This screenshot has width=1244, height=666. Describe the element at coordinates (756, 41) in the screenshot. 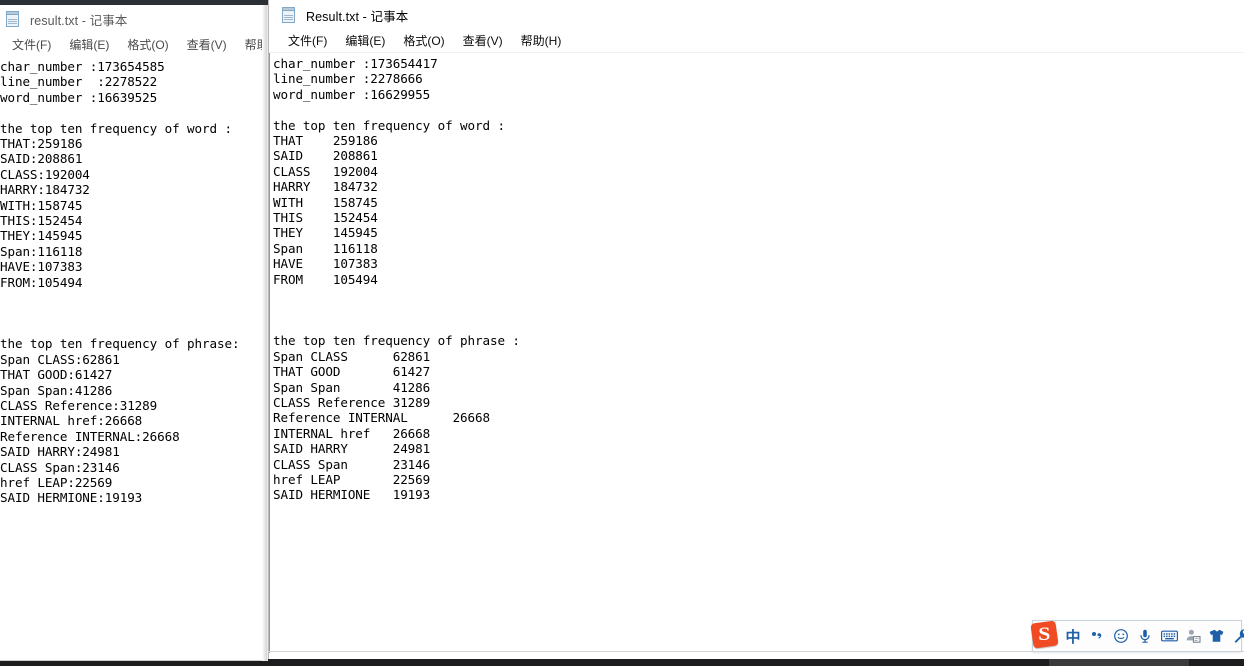

I see `menubar-right: 文件(F) 编辑(E) 格式(O) 查看(V) 帮助(H)` at that location.